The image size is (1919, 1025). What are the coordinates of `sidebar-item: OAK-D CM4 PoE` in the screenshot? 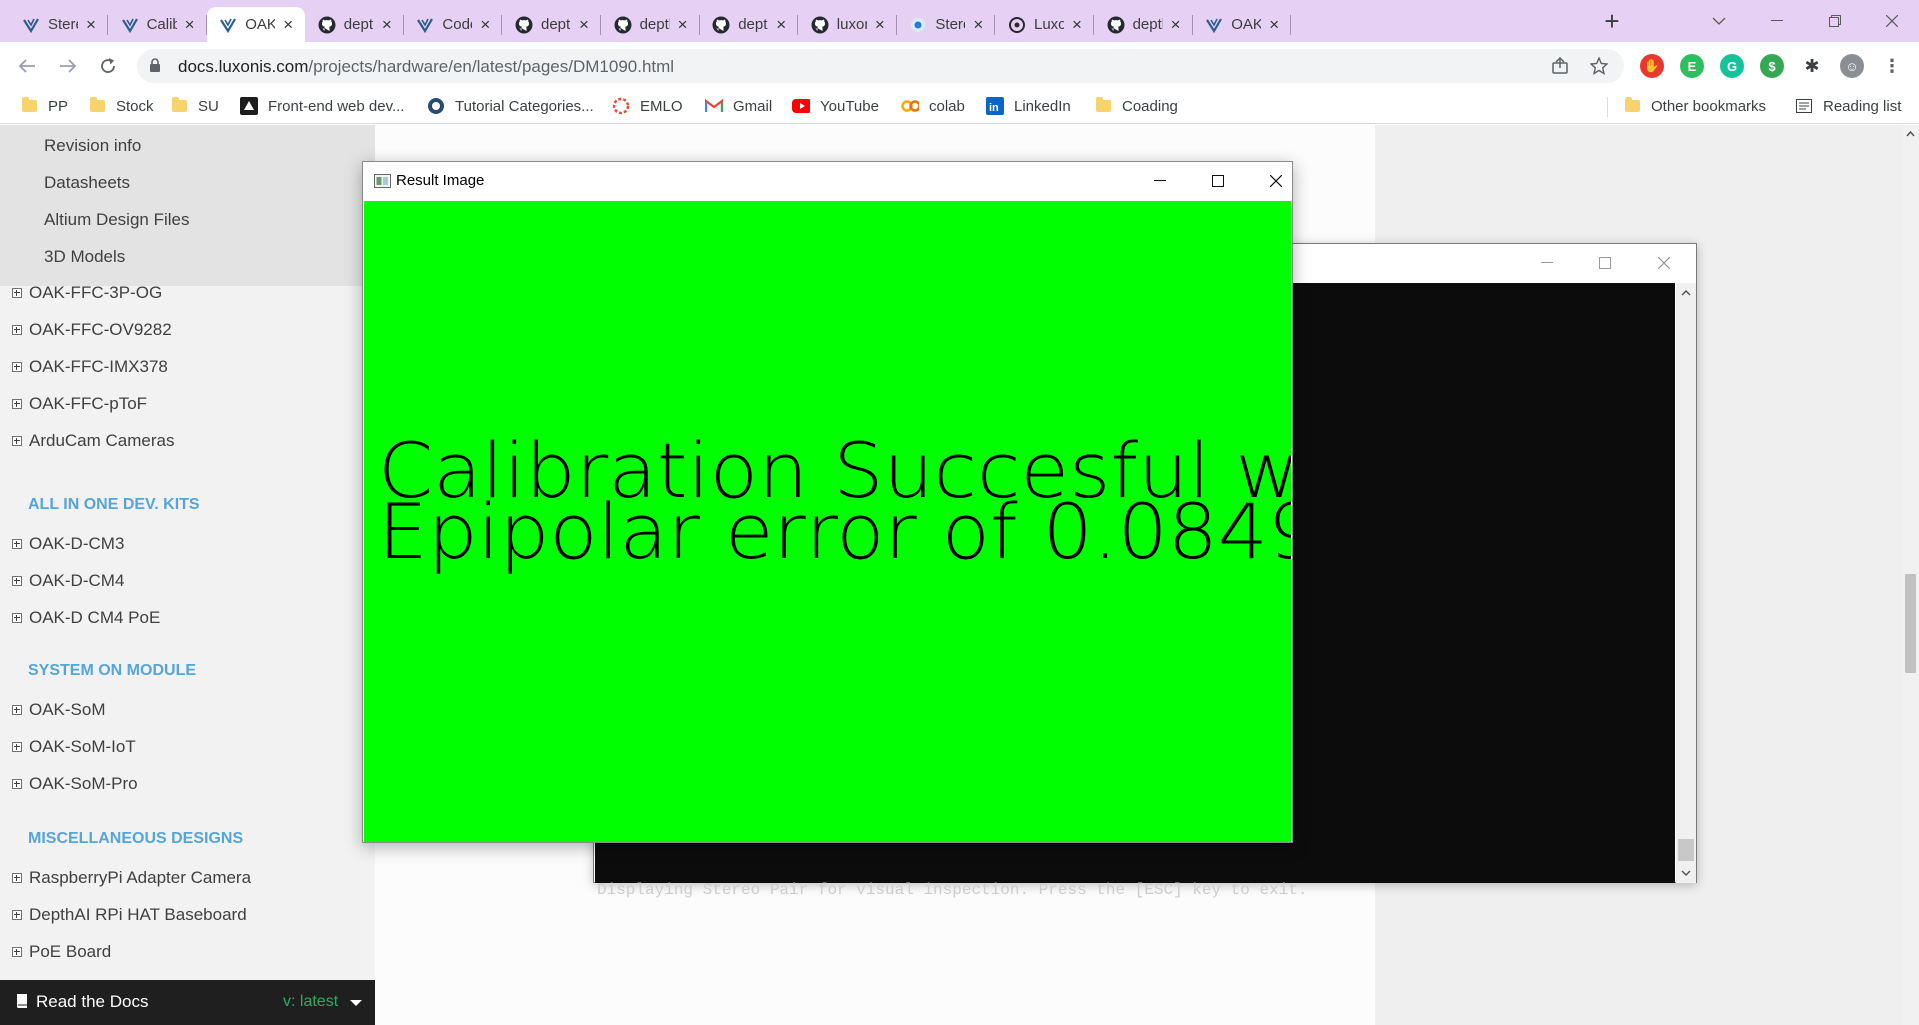 It's located at (86, 618).